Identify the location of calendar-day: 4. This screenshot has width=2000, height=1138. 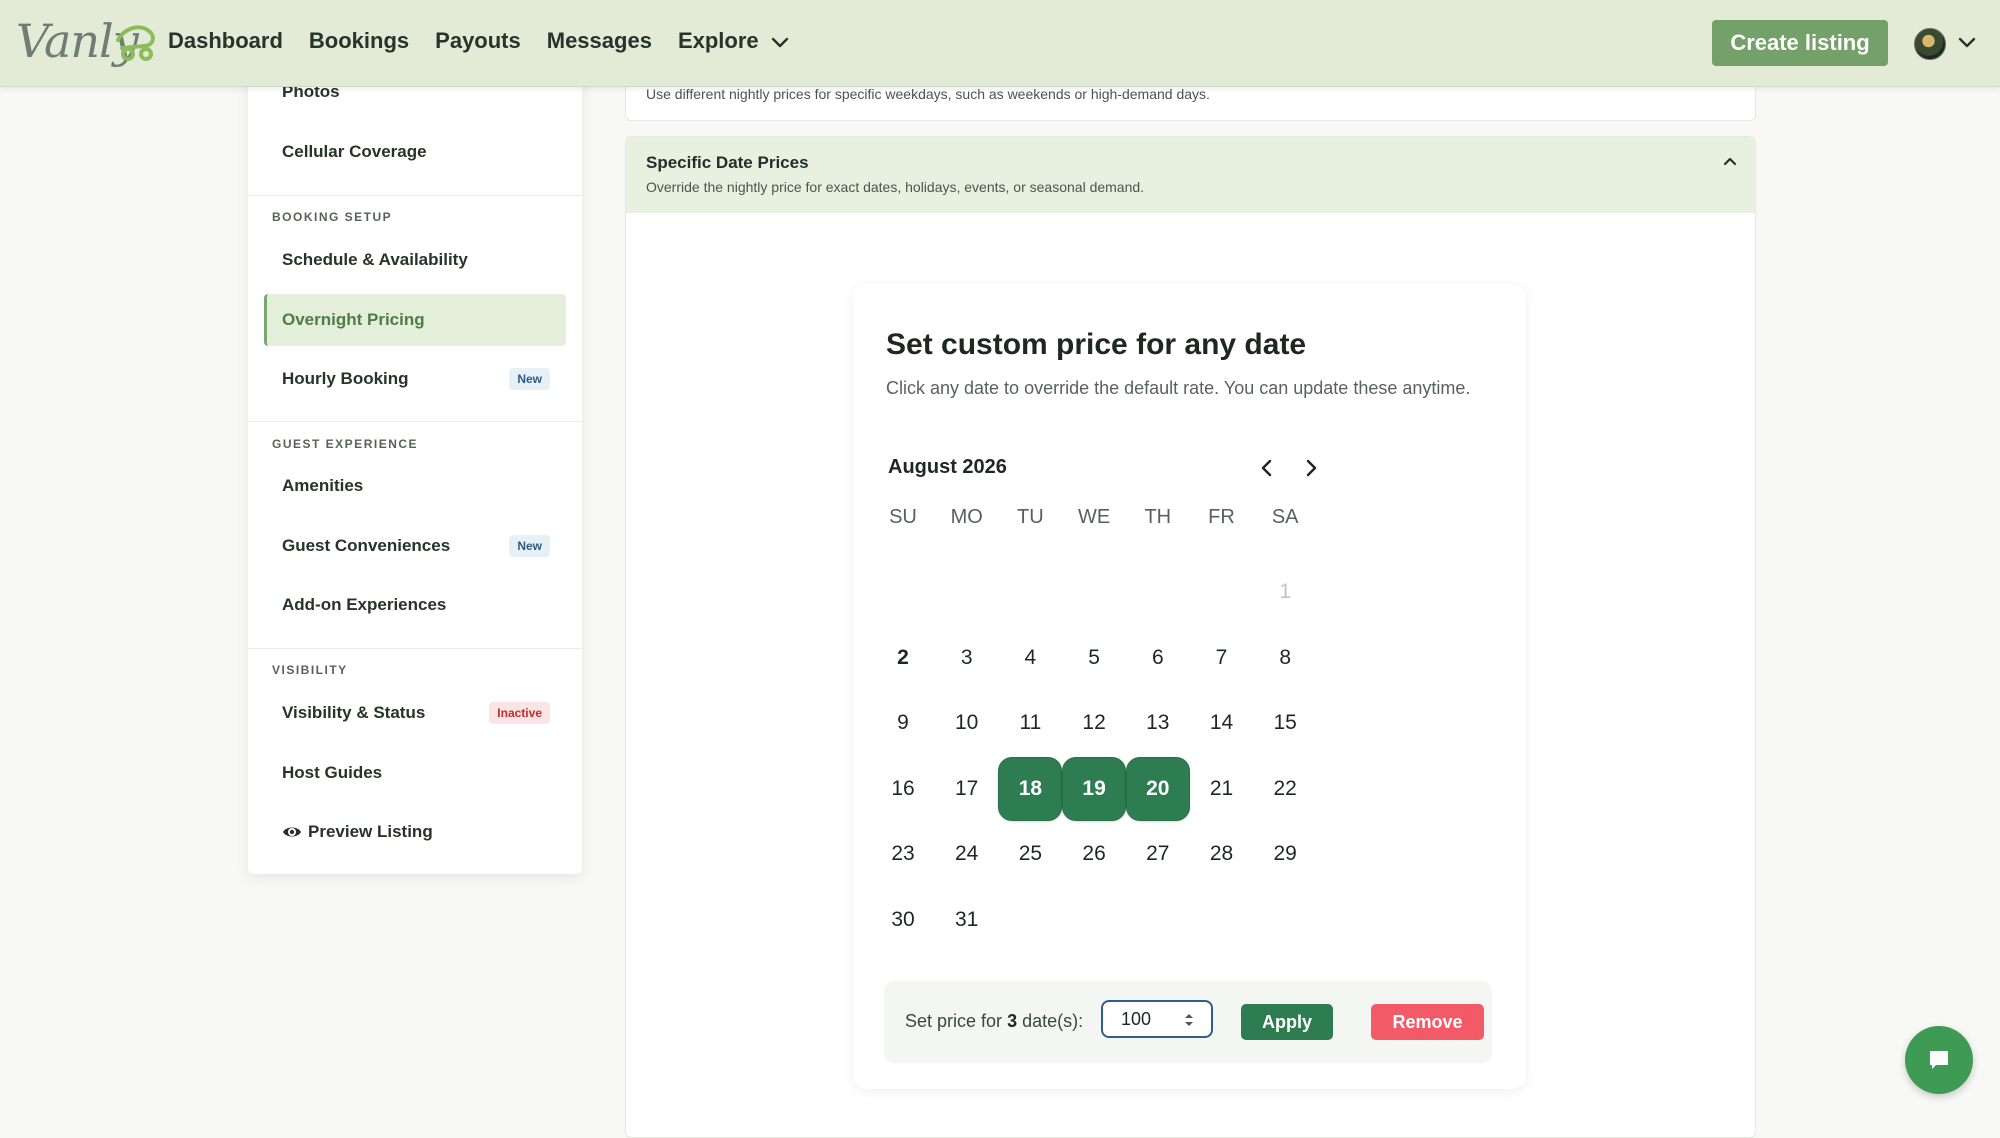
(1030, 658).